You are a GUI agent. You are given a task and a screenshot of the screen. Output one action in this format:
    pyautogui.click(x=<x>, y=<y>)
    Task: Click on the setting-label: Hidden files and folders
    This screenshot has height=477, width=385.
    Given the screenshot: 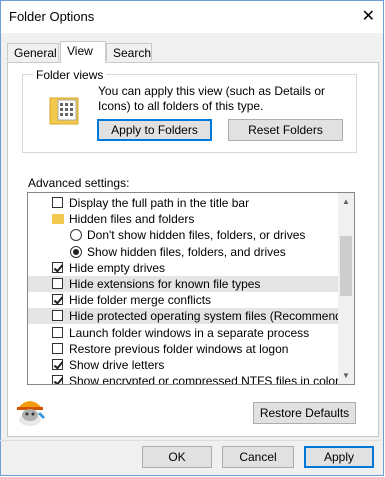 What is the action you would take?
    pyautogui.click(x=132, y=219)
    